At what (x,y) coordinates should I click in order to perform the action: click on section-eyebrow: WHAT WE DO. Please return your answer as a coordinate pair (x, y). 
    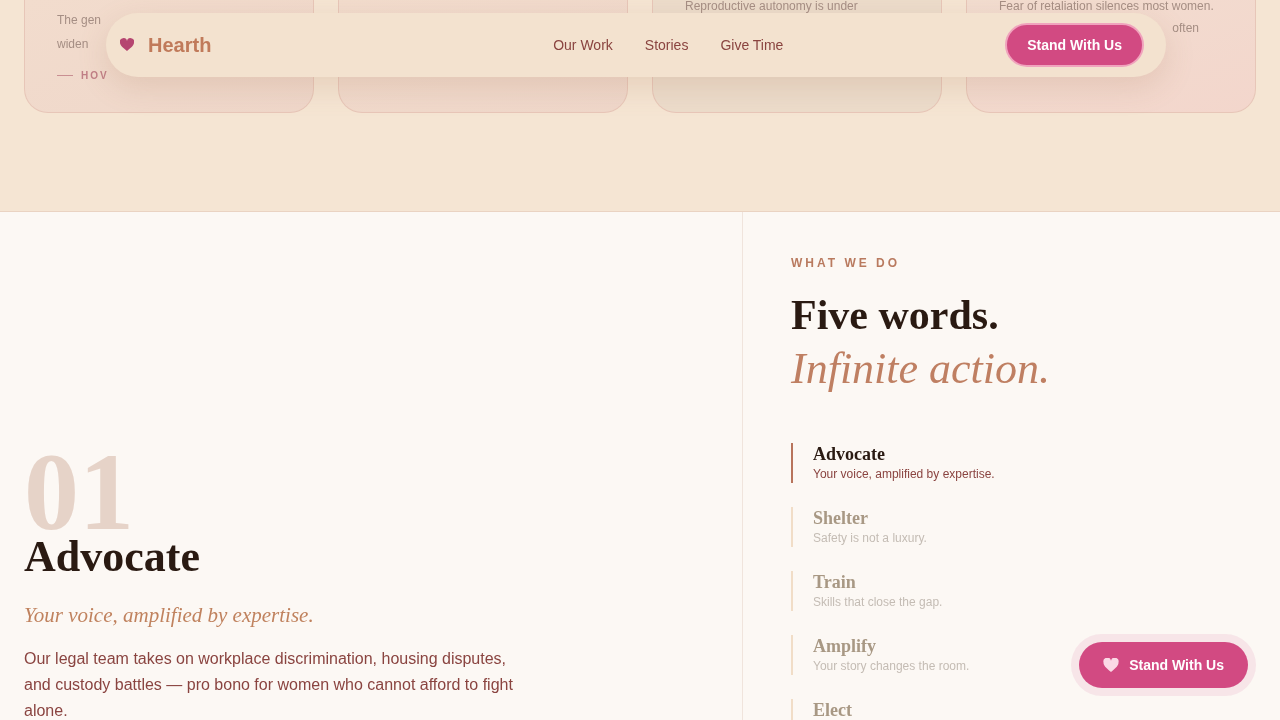
    Looking at the image, I should click on (846, 263).